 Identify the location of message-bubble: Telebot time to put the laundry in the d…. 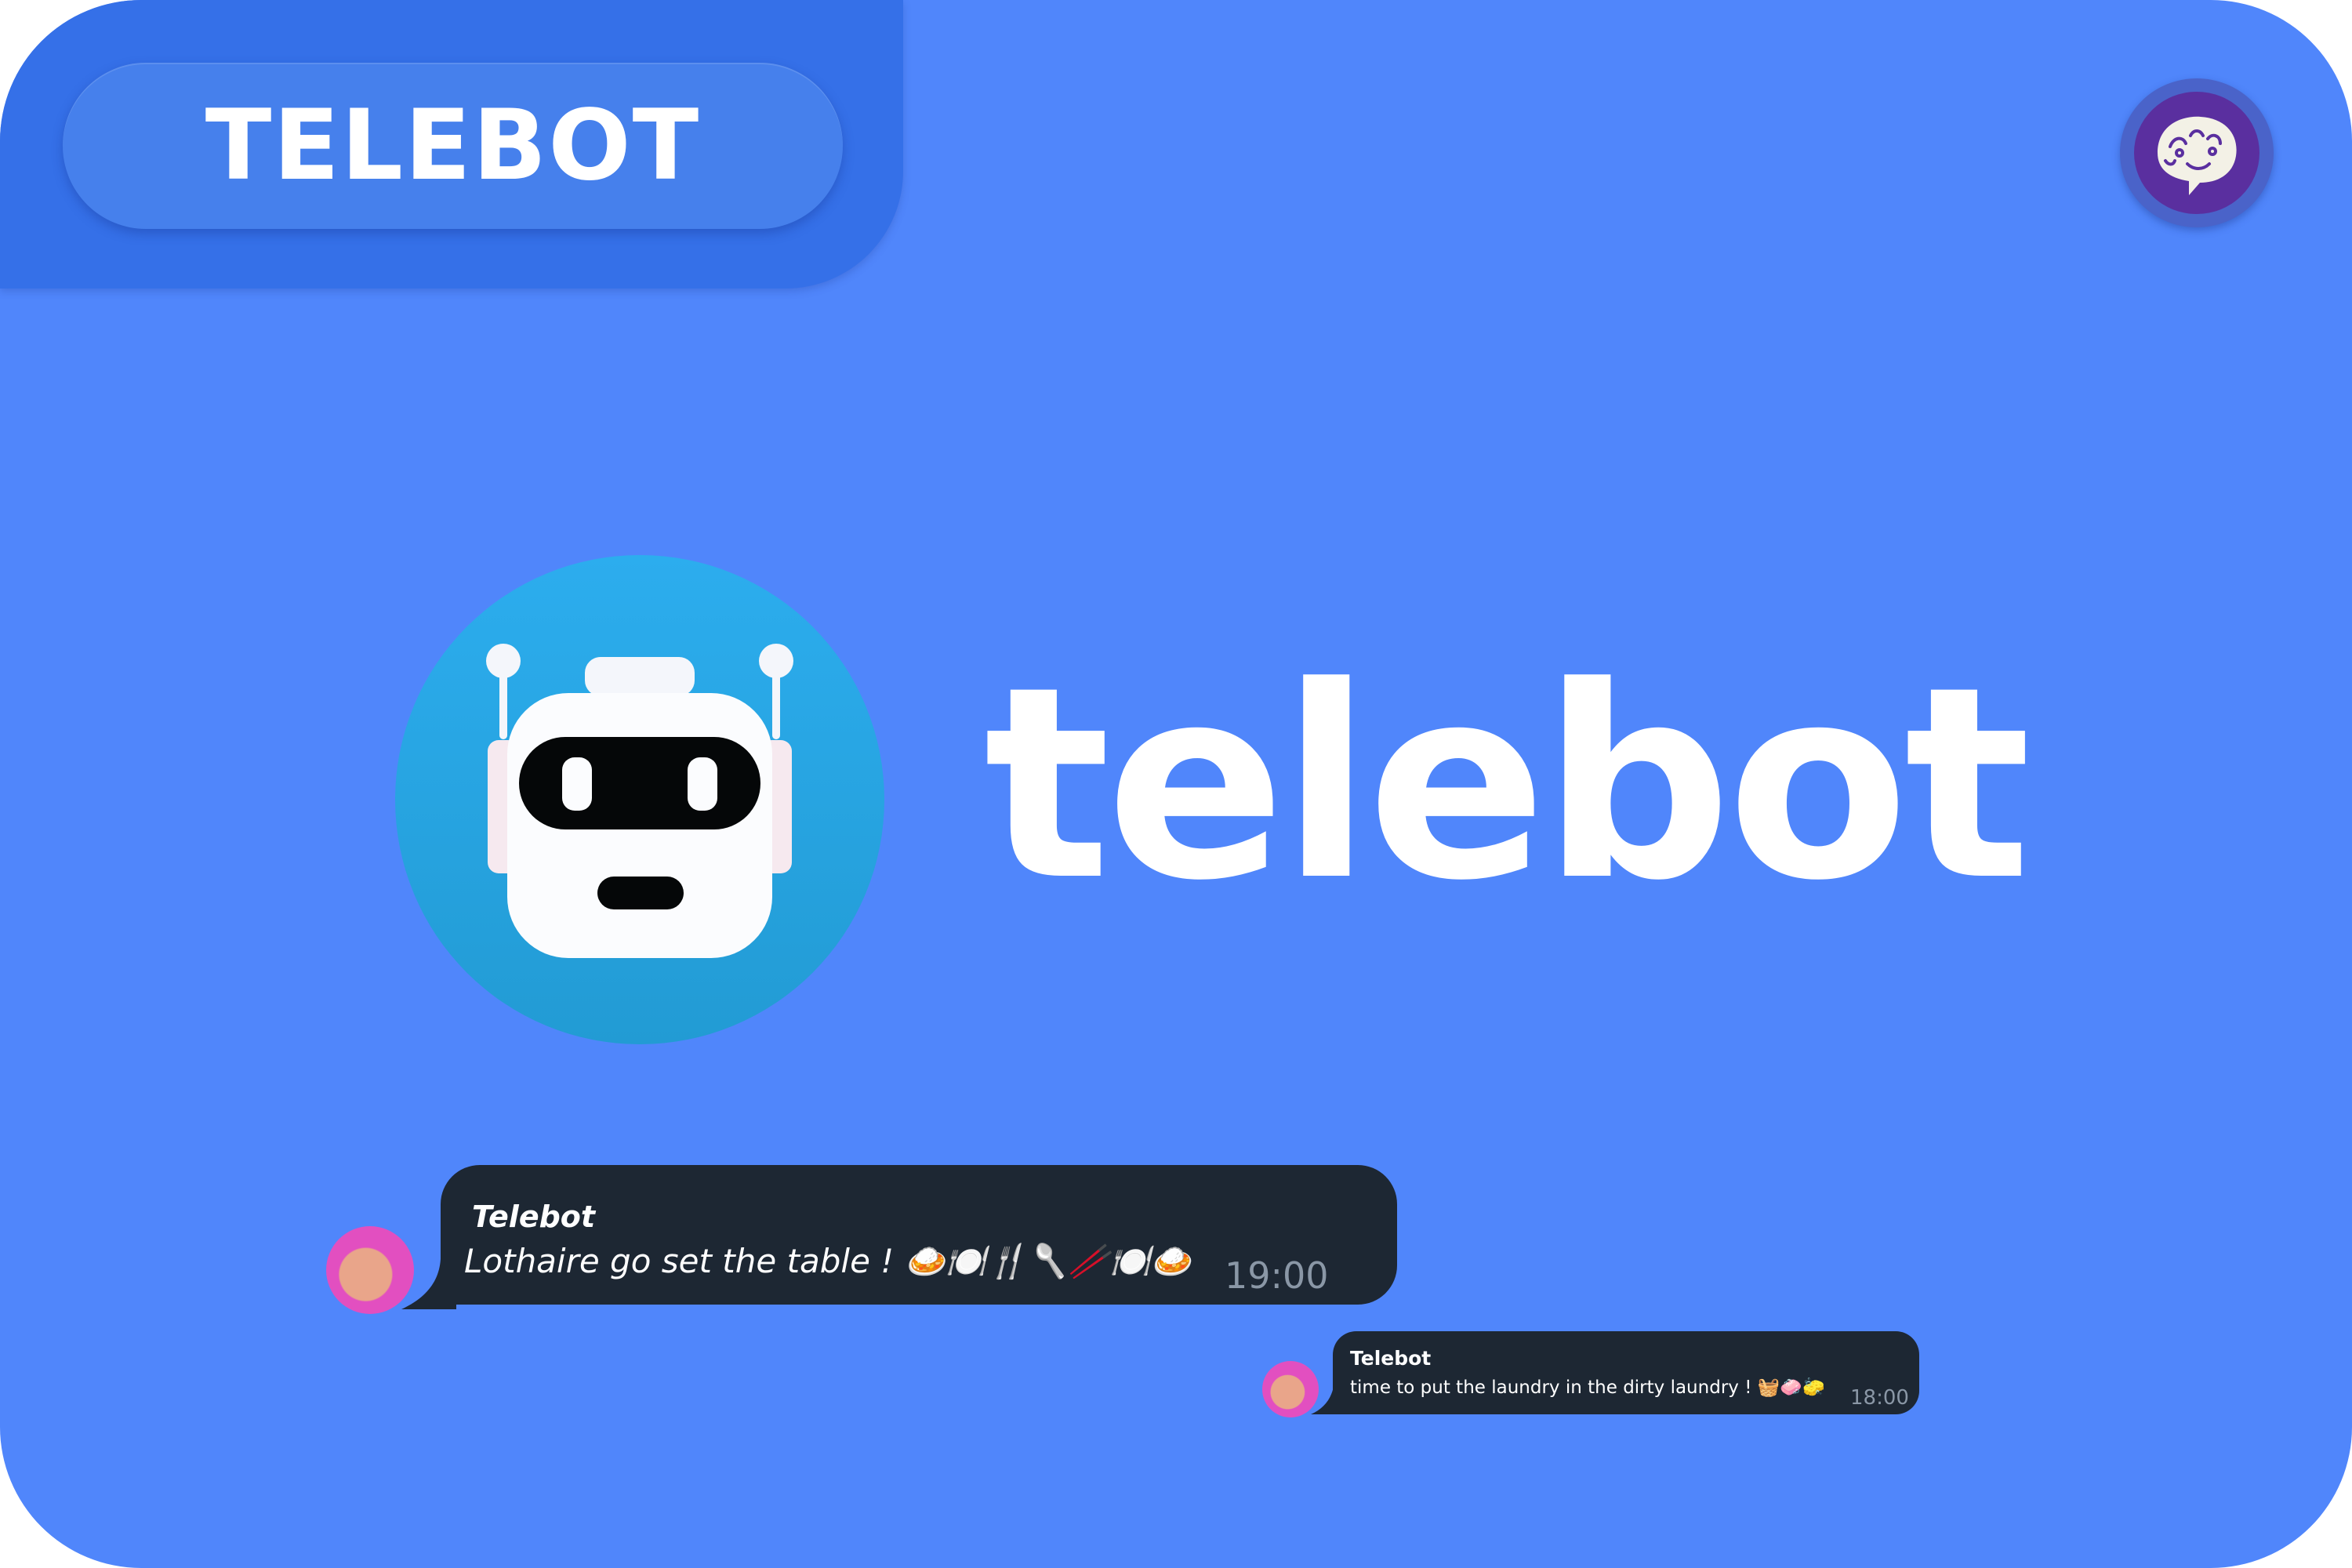
(1626, 1372).